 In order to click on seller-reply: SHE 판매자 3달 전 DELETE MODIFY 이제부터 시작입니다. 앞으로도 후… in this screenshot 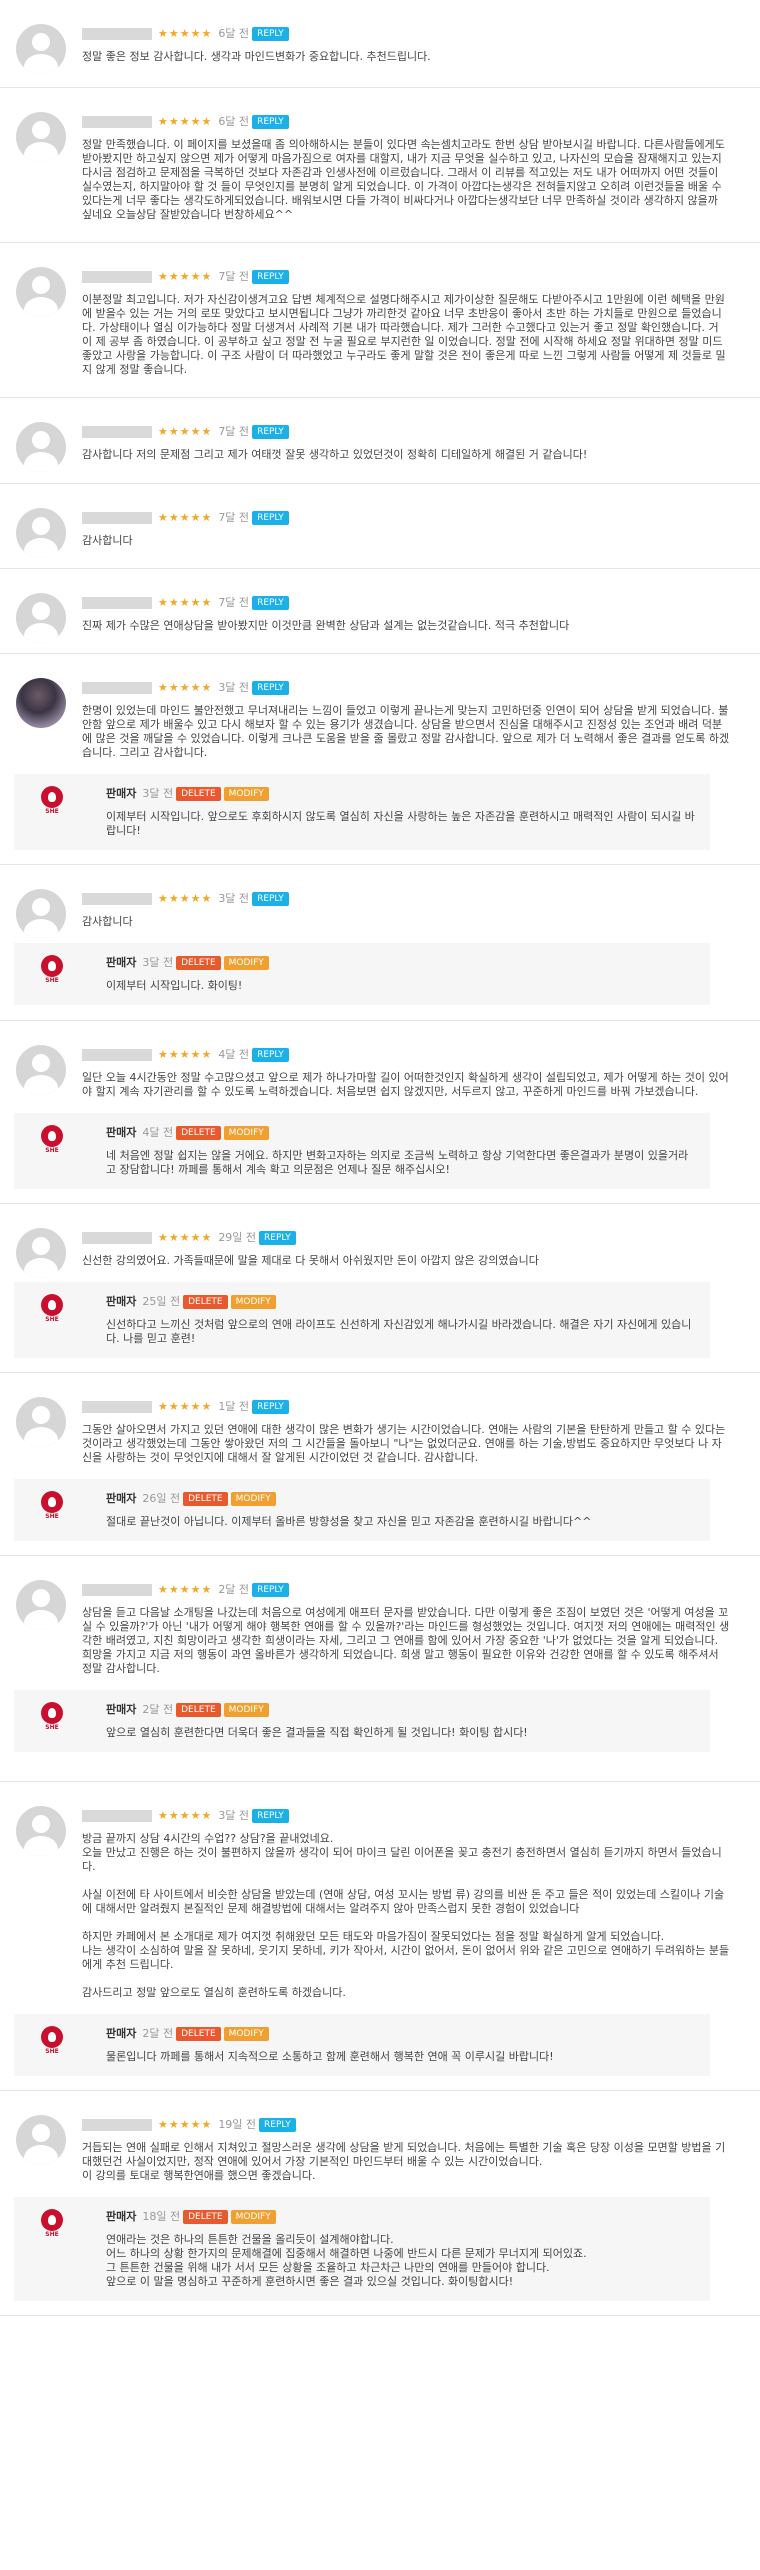, I will do `click(362, 812)`.